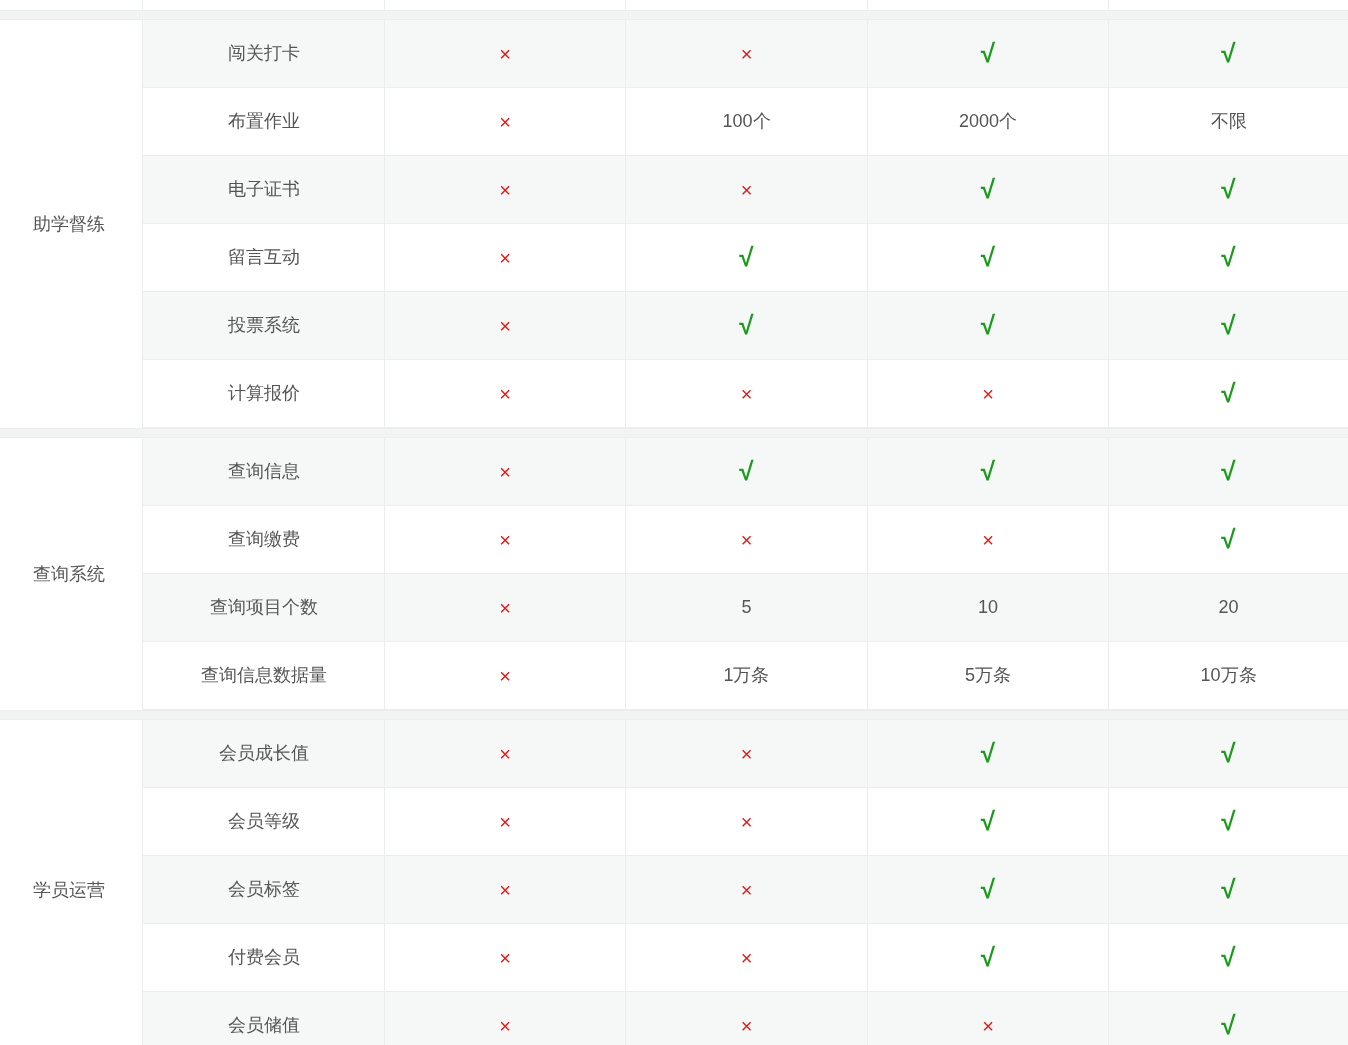 Image resolution: width=1348 pixels, height=1045 pixels. Describe the element at coordinates (69, 574) in the screenshot. I see `group-label: 查询系统` at that location.